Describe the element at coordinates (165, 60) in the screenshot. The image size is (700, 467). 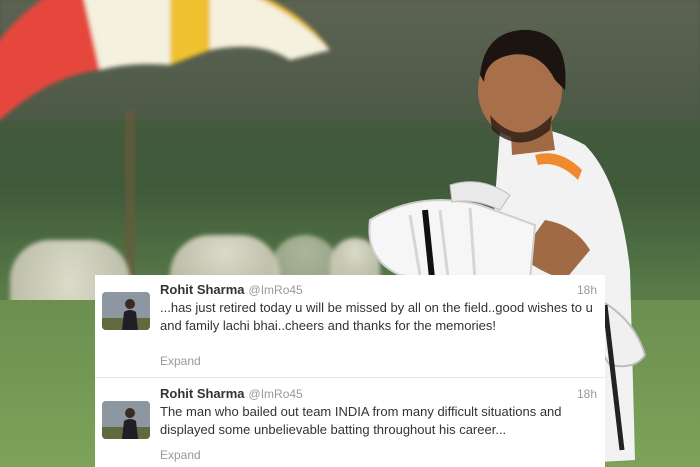
I see `umbrella` at that location.